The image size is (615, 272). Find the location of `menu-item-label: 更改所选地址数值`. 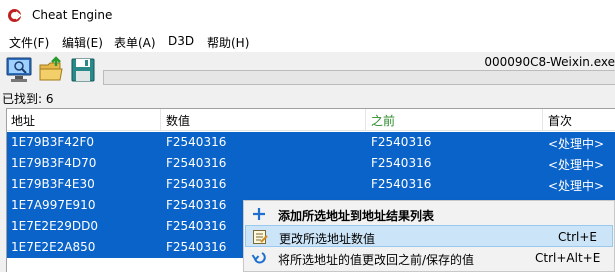

menu-item-label: 更改所选地址数值 is located at coordinates (327, 239).